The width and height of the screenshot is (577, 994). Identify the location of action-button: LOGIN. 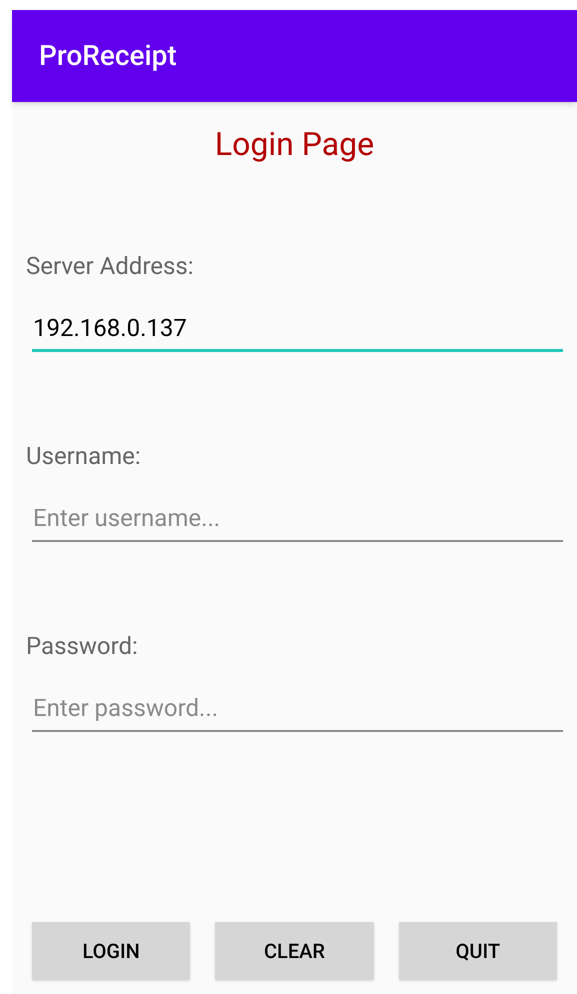
(111, 951).